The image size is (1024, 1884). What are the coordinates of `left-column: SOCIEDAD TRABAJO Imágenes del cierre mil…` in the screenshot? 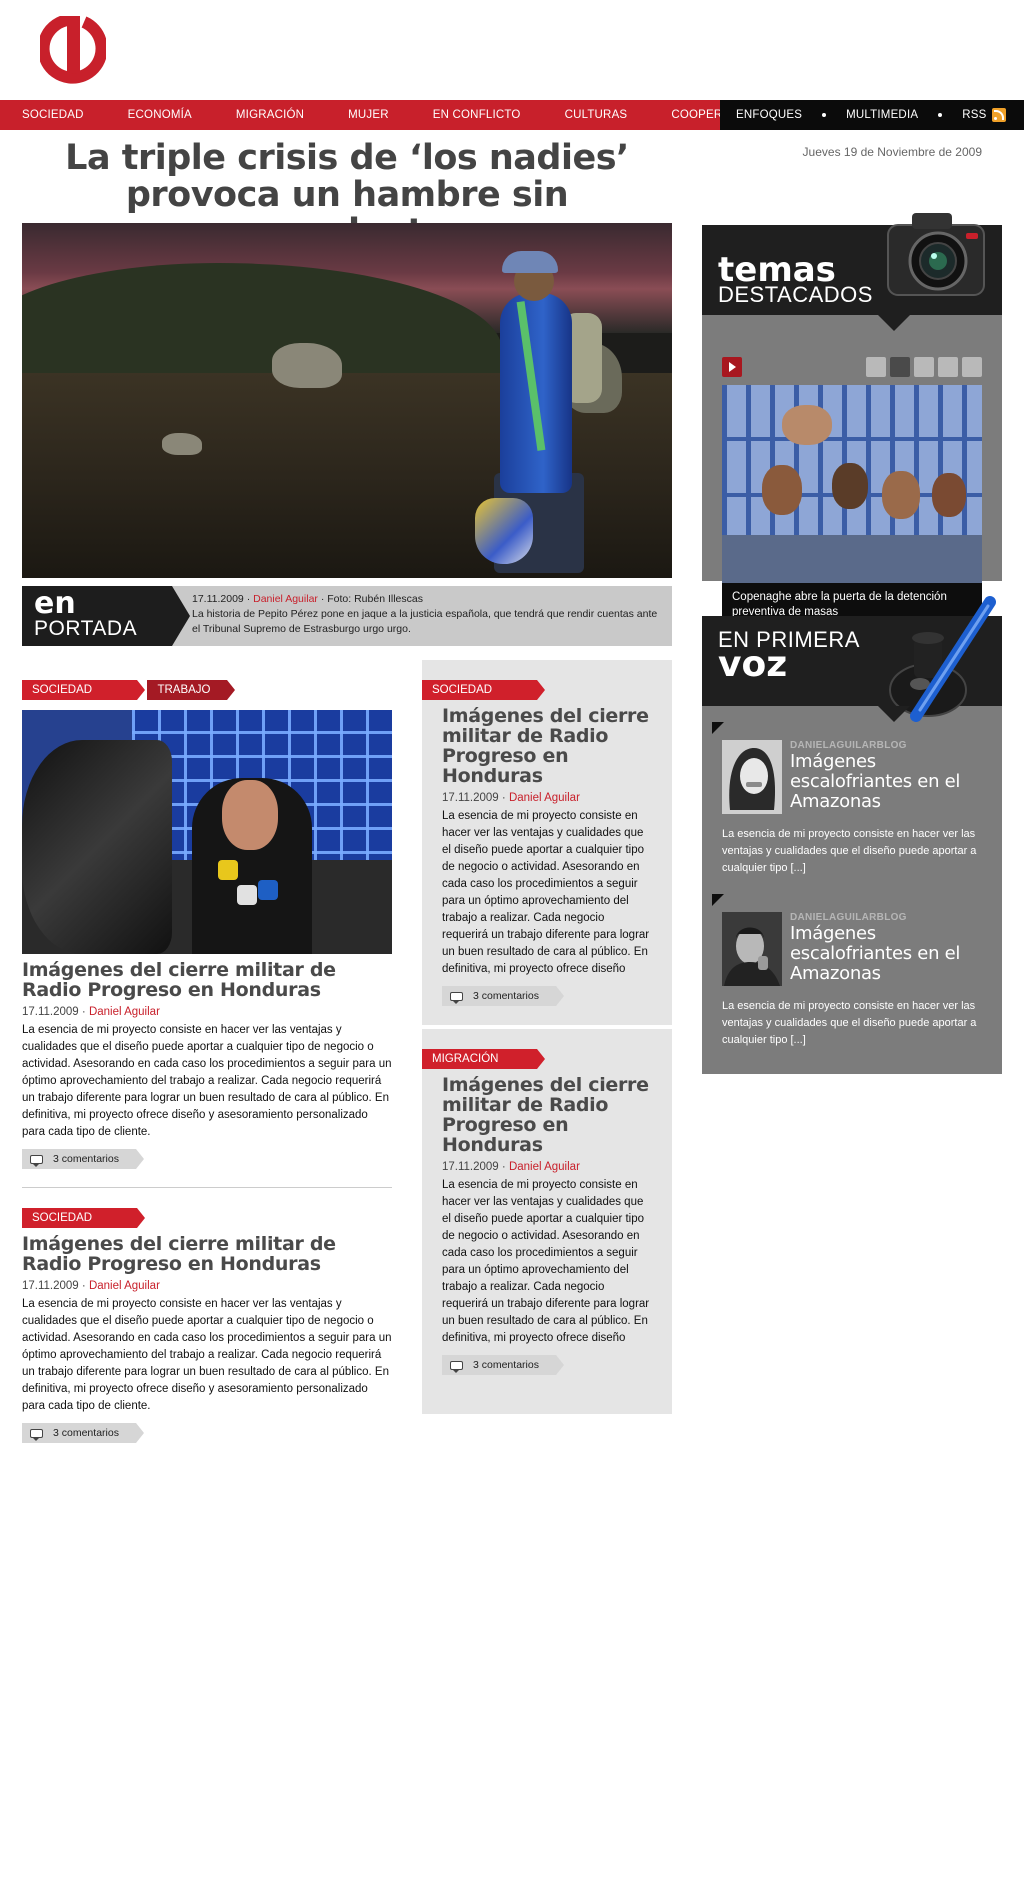 It's located at (207, 1061).